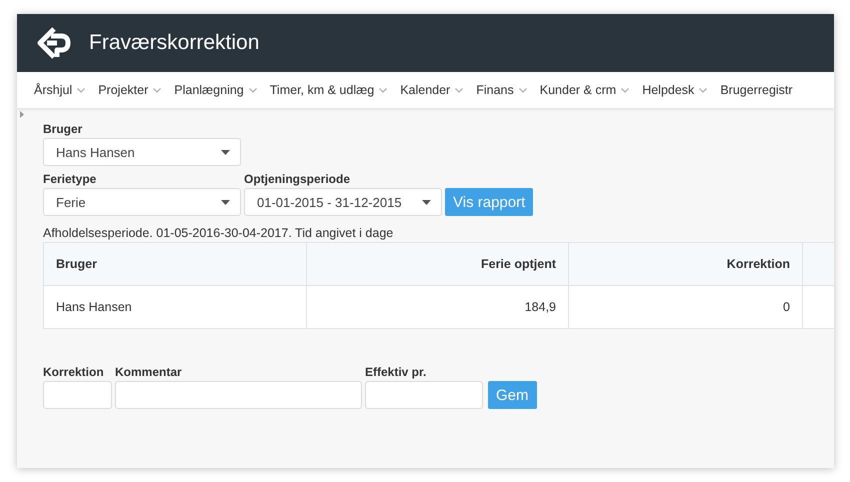  What do you see at coordinates (174, 43) in the screenshot?
I see `window-title: Fraværskorrektion` at bounding box center [174, 43].